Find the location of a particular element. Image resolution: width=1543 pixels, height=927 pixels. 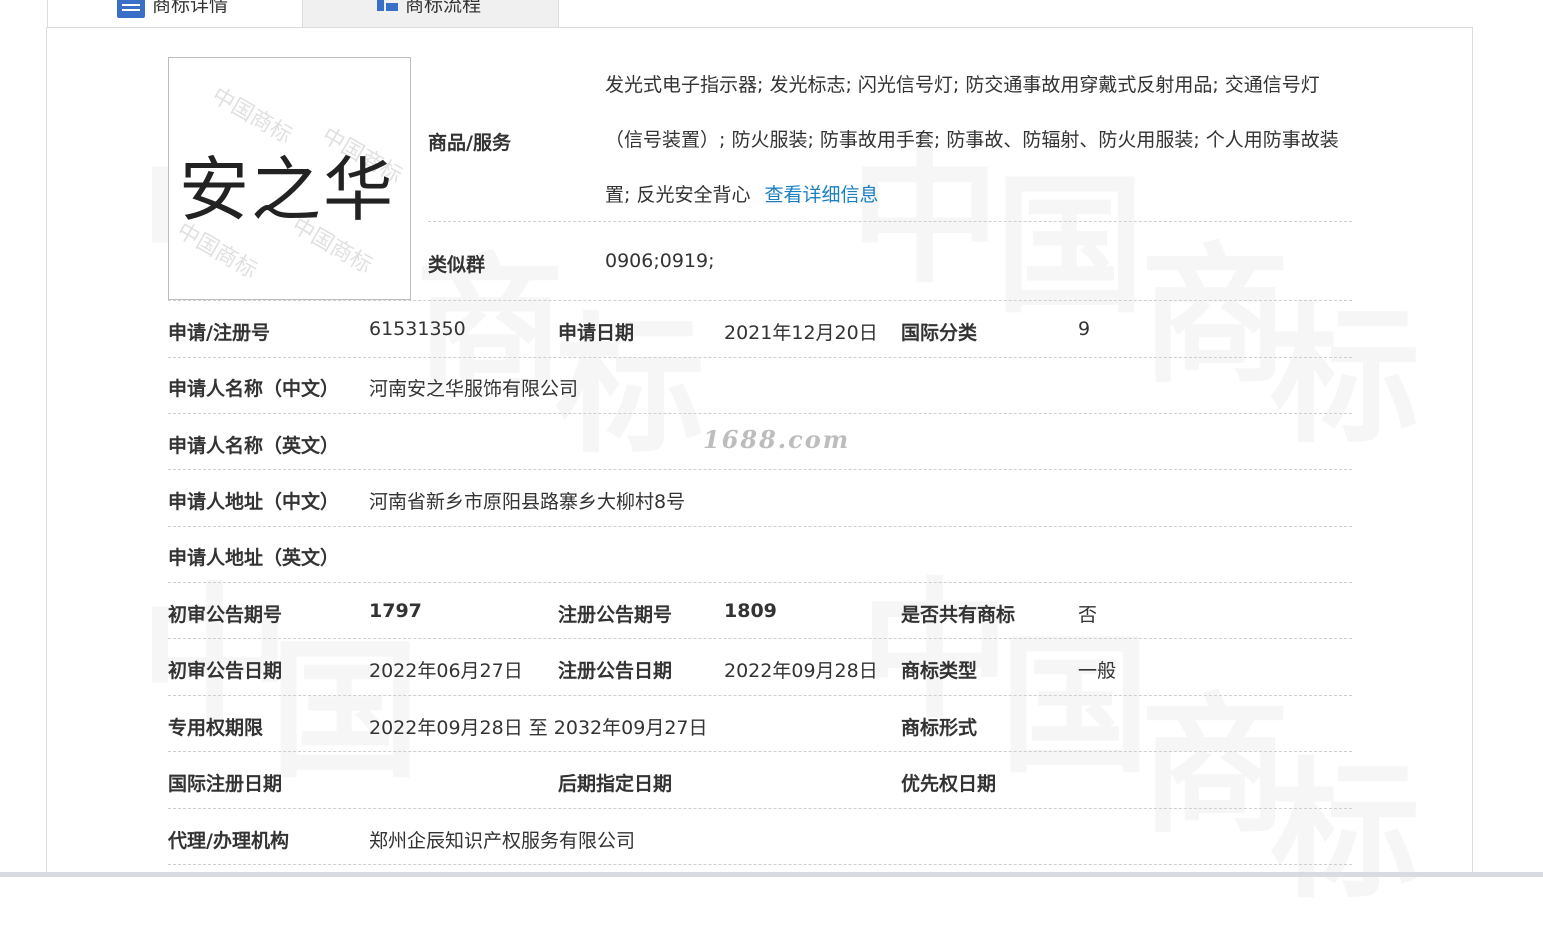

trademark-type-label: 商标类型 is located at coordinates (939, 671).